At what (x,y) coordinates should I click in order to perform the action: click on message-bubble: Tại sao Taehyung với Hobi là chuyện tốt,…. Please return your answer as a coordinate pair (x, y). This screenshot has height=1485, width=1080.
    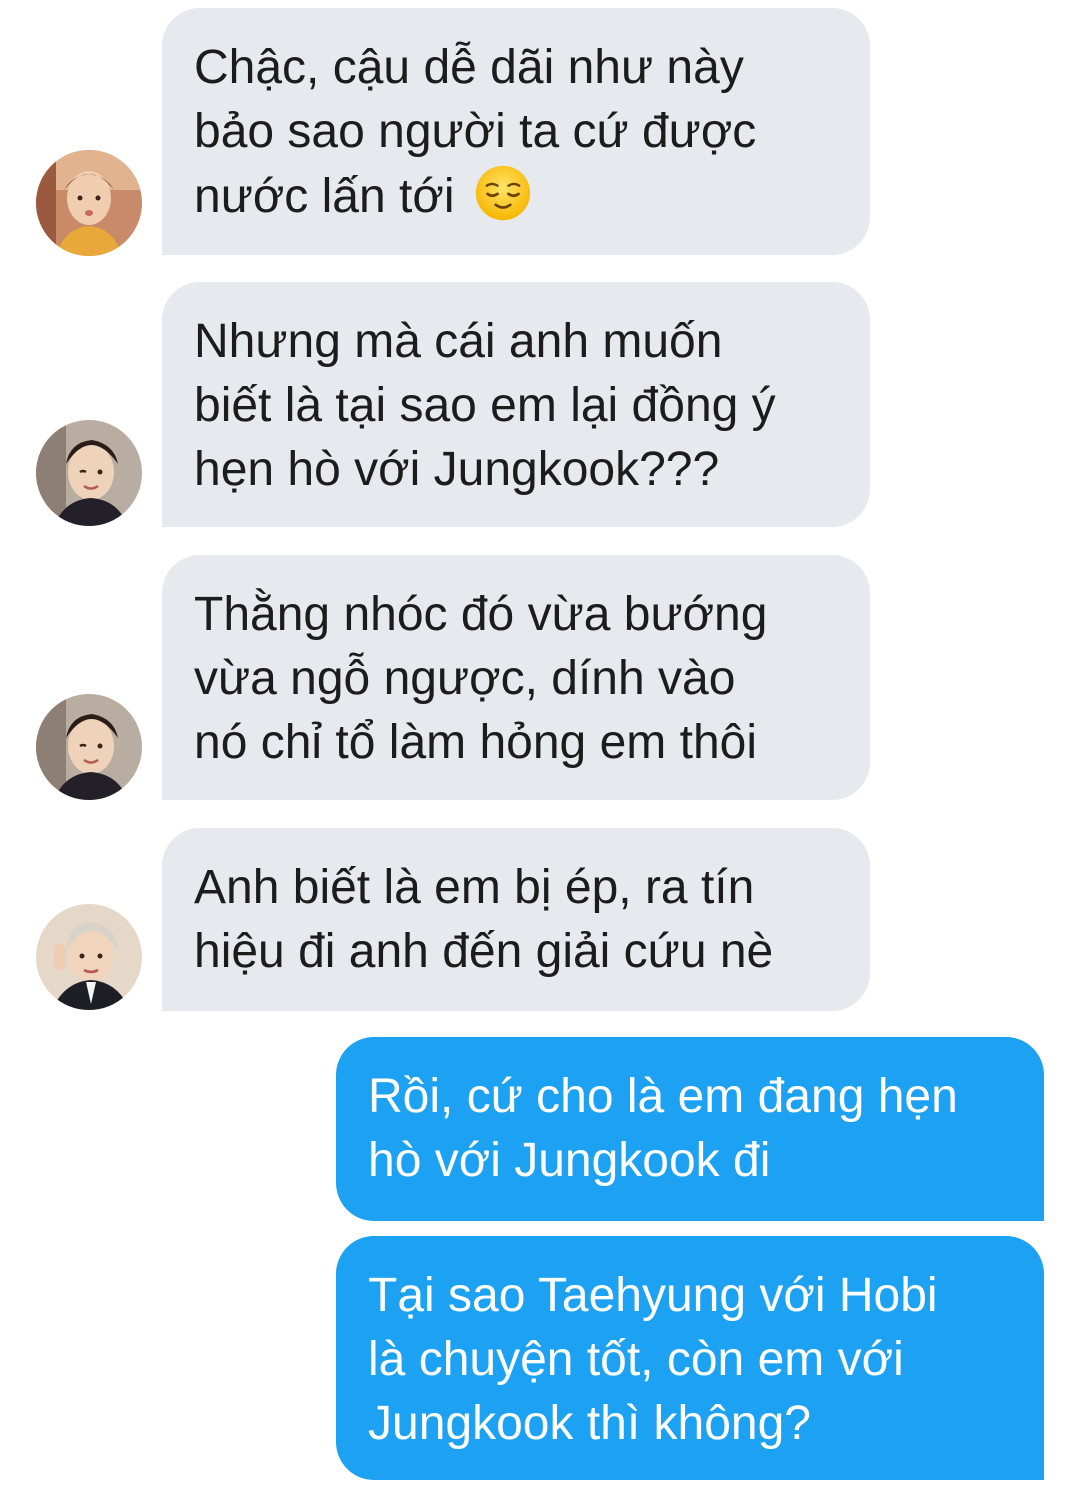
    Looking at the image, I should click on (690, 1358).